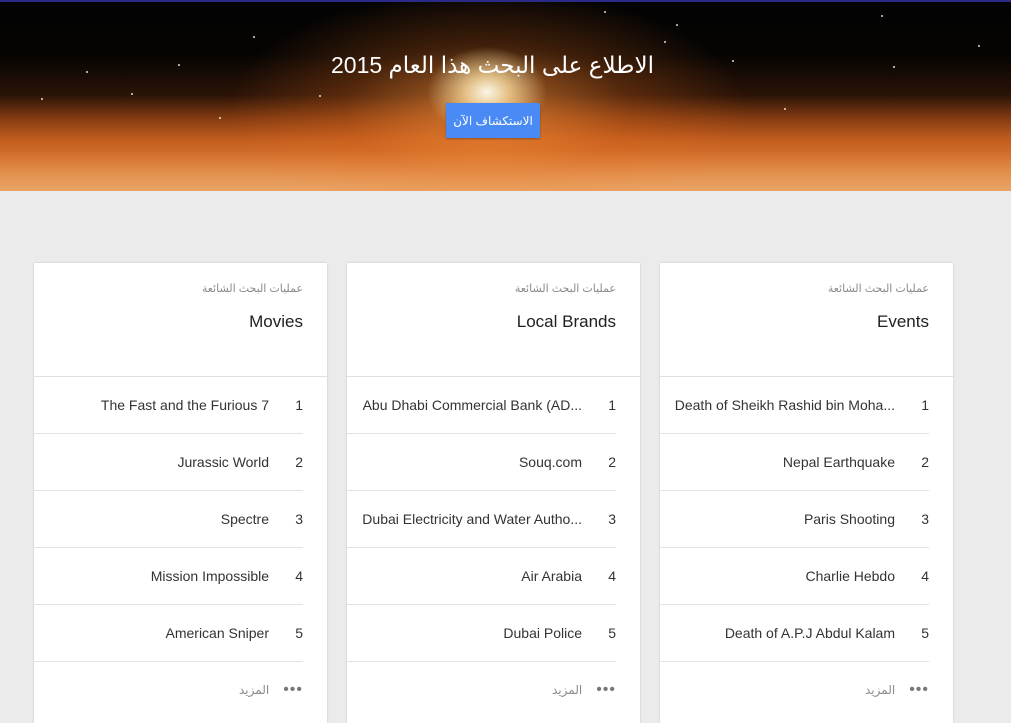  What do you see at coordinates (566, 321) in the screenshot?
I see `card-title: Local Brands` at bounding box center [566, 321].